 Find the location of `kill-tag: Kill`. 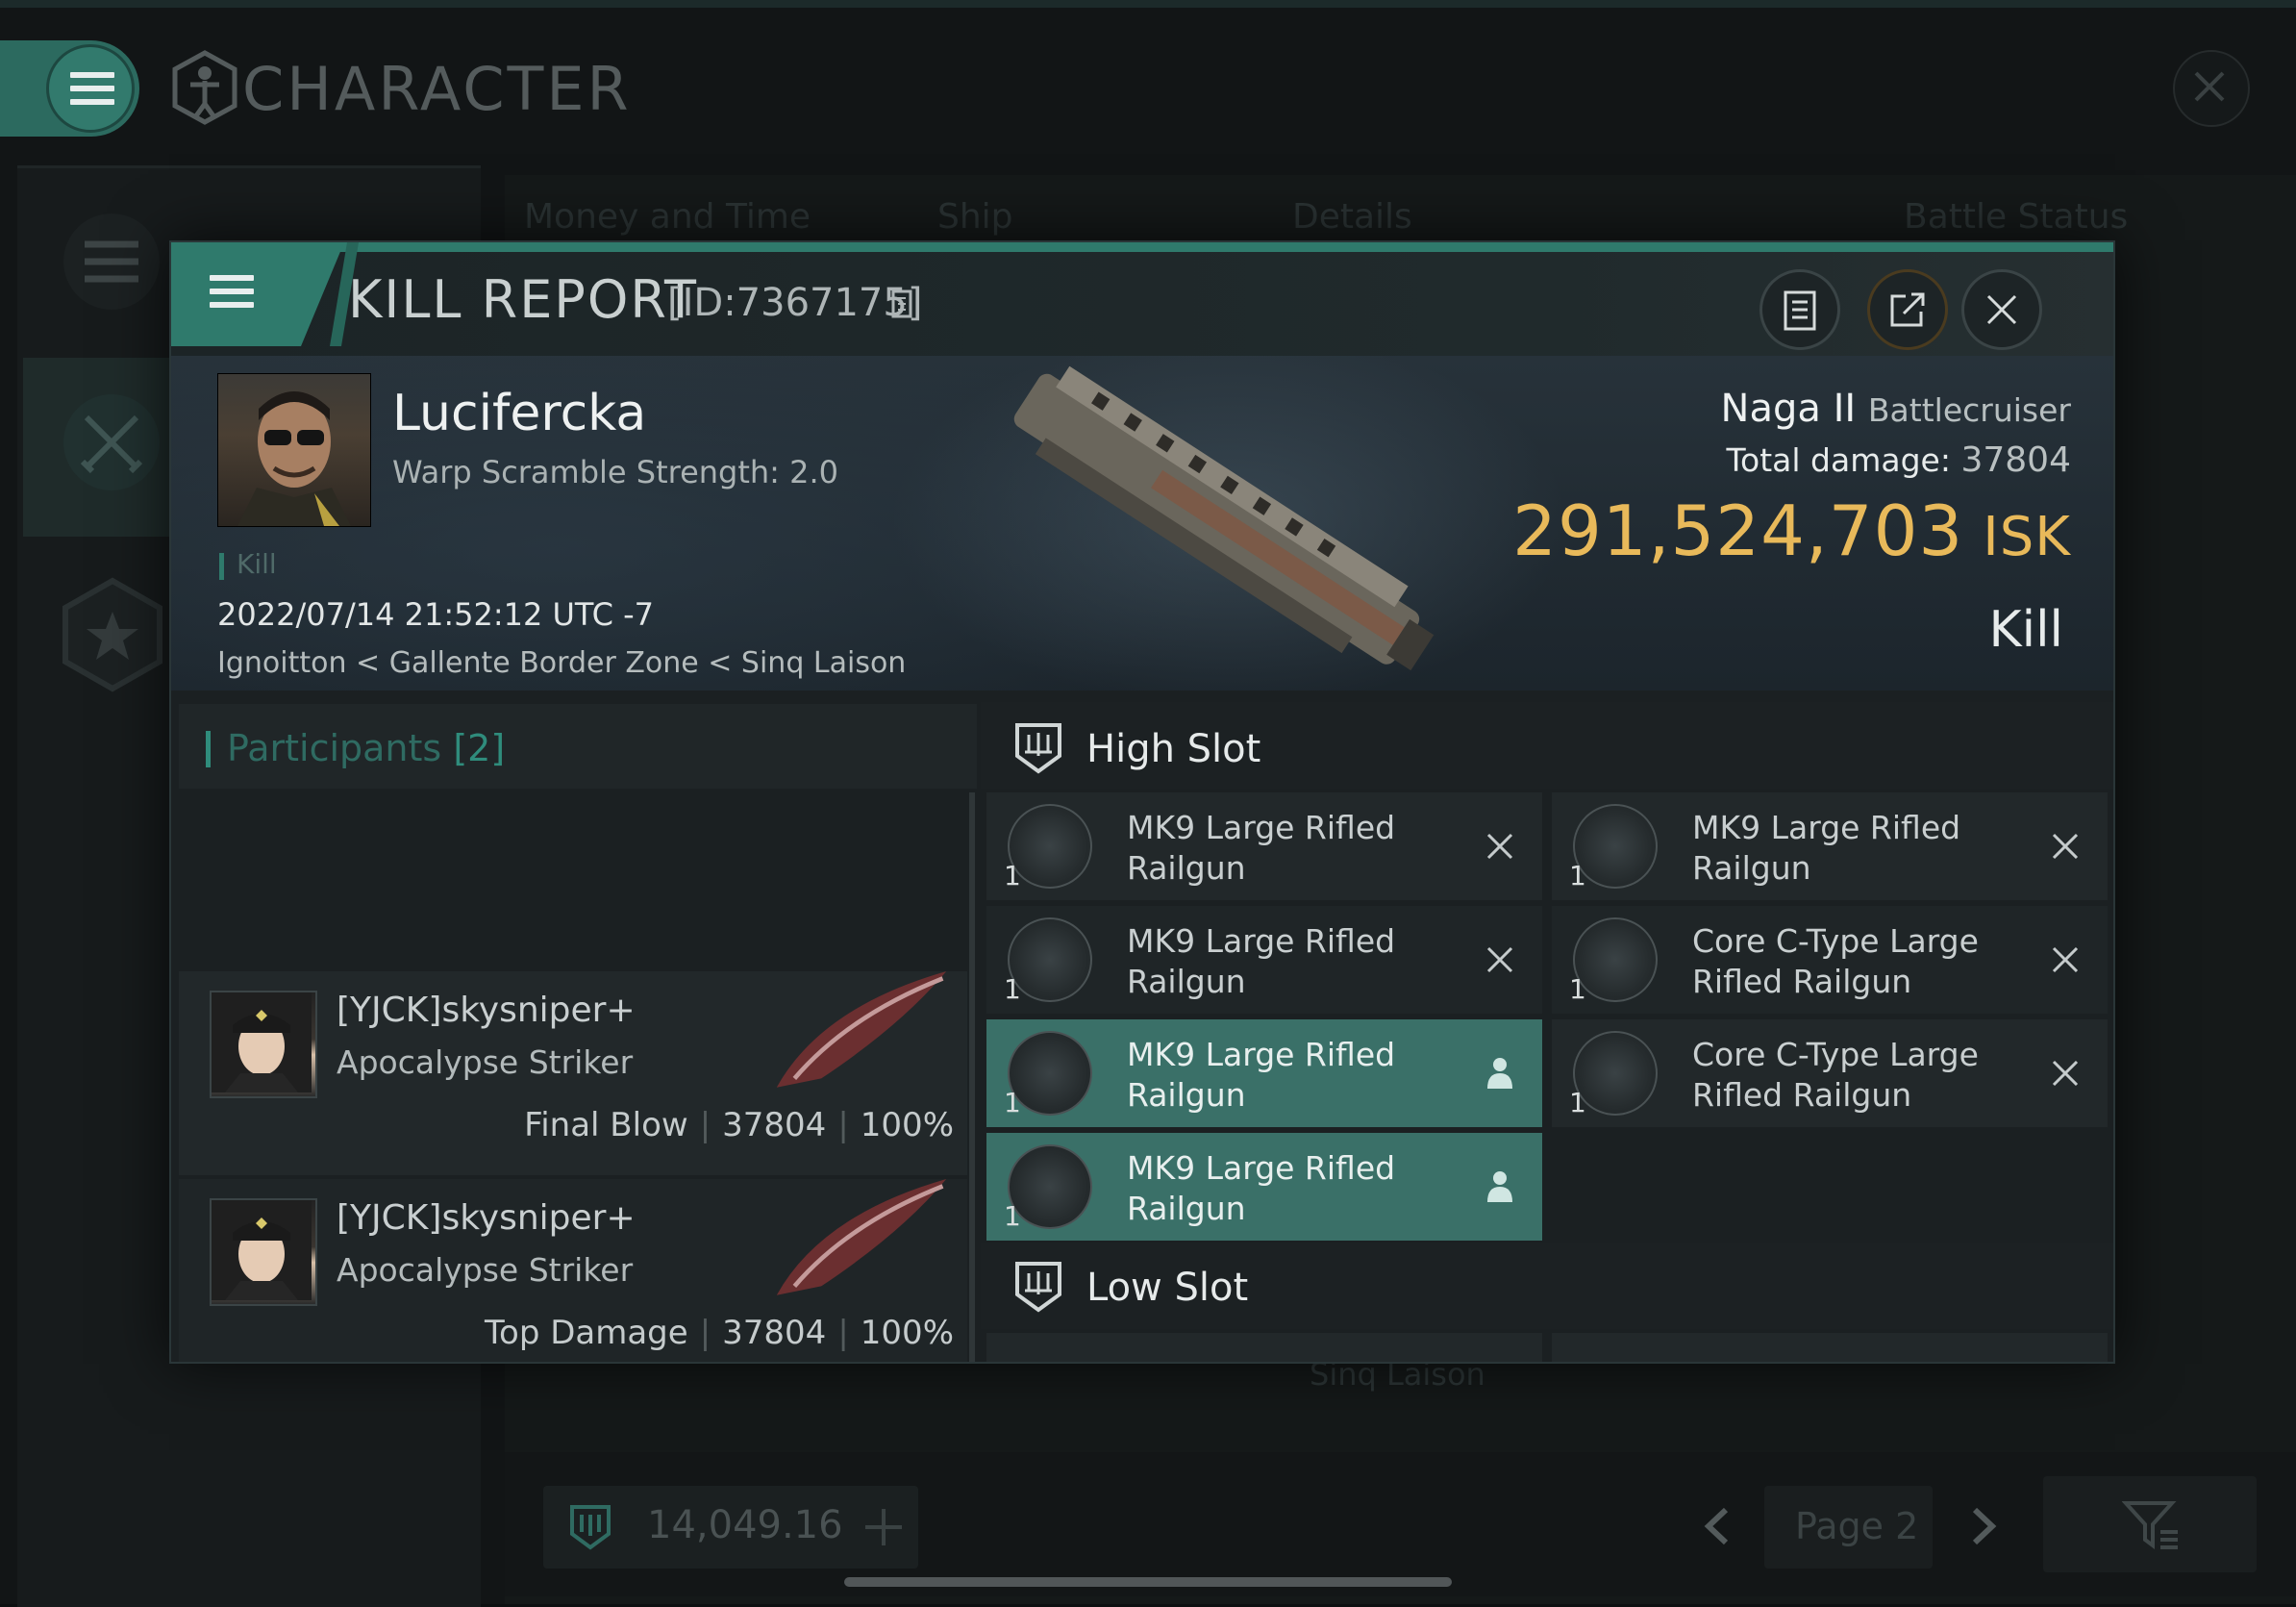

kill-tag: Kill is located at coordinates (257, 564).